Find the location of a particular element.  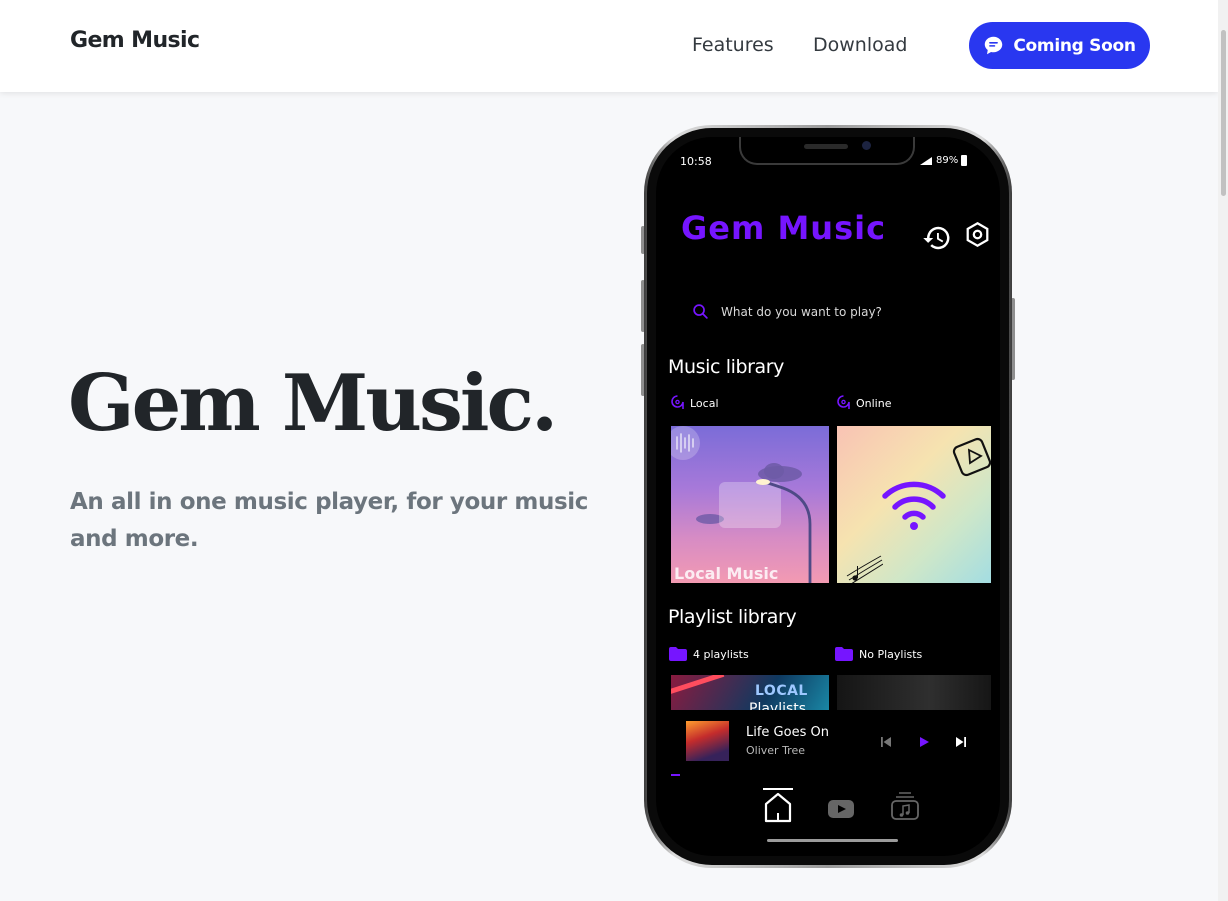

category-no-playlists-label: No Playlists is located at coordinates (891, 654).